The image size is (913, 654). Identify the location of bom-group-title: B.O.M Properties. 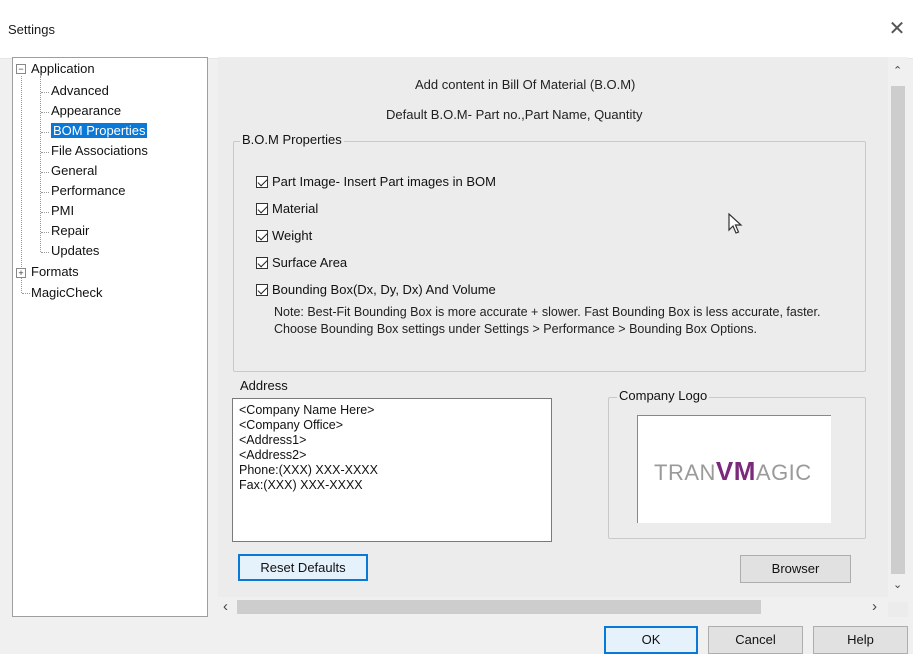
(292, 139).